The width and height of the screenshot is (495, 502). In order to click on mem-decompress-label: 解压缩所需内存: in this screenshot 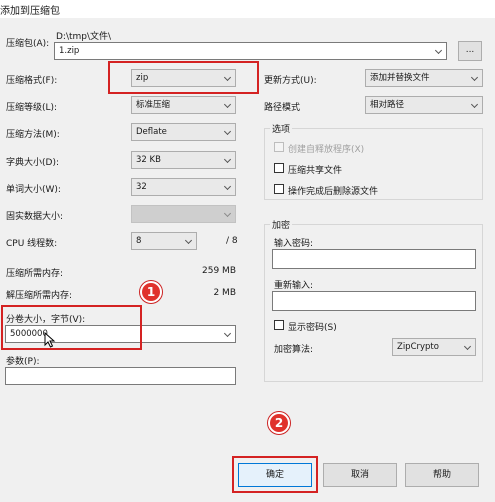, I will do `click(39, 296)`.